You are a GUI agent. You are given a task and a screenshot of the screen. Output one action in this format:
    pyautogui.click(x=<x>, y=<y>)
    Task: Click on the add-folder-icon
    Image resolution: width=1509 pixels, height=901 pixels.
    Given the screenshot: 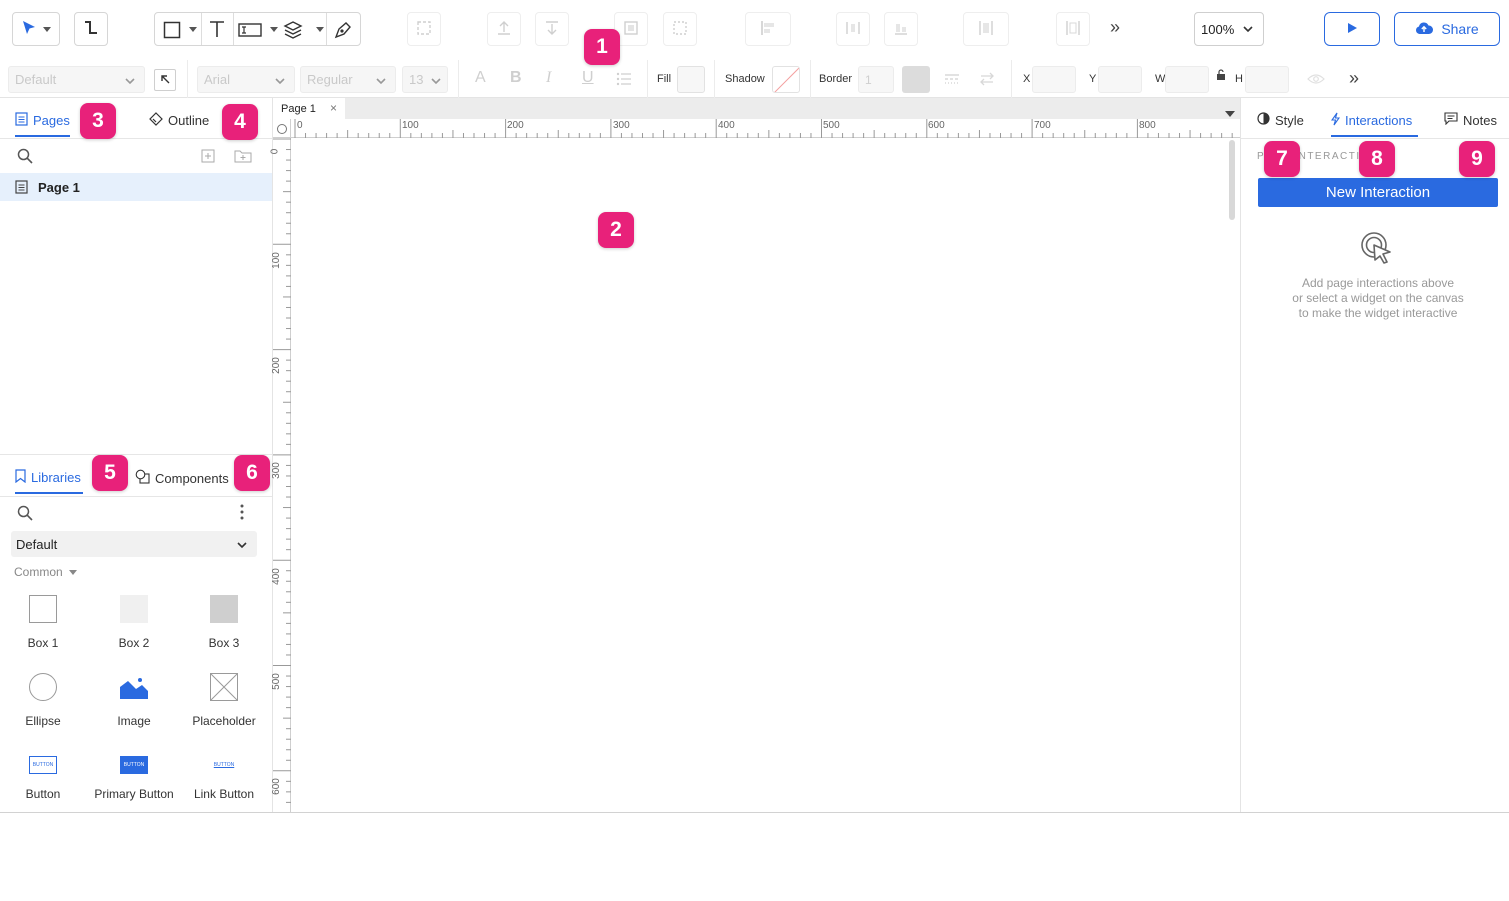 What is the action you would take?
    pyautogui.click(x=243, y=157)
    